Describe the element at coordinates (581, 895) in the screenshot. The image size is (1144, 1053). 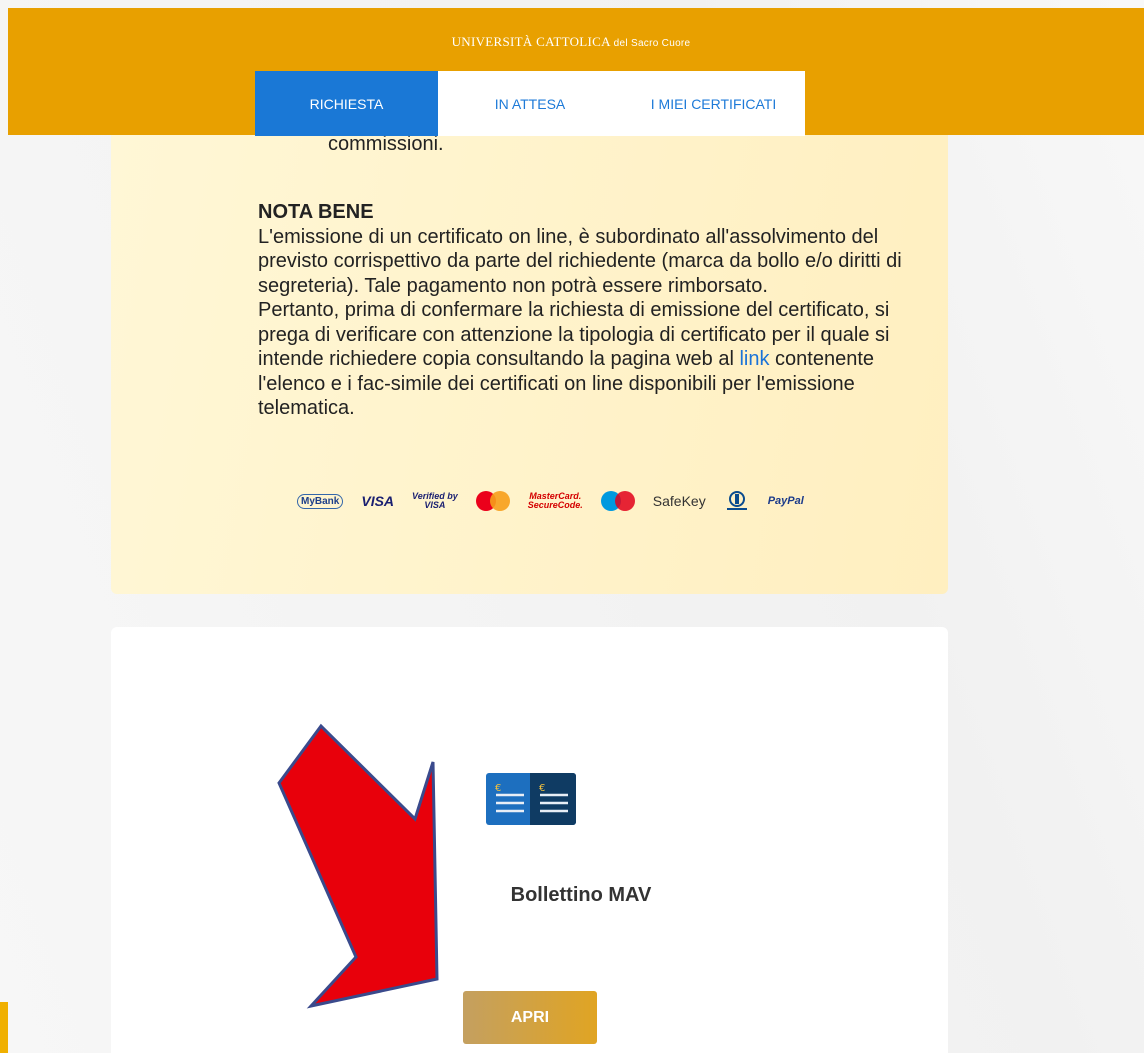
I see `payment-method-title: Bollettino MAV` at that location.